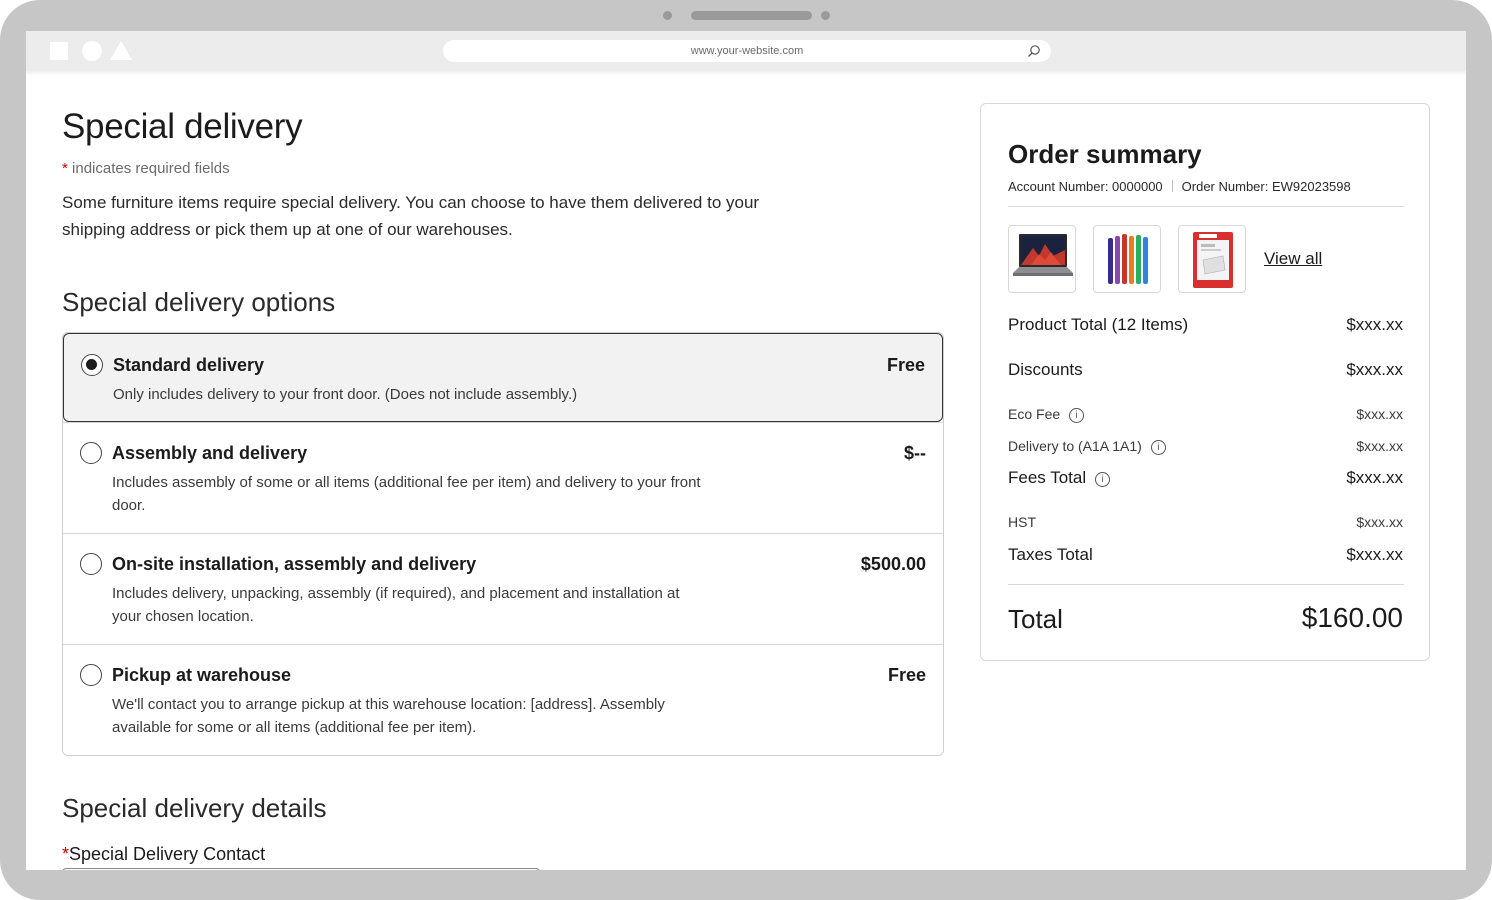 Image resolution: width=1492 pixels, height=900 pixels. I want to click on summary-divider, so click(1206, 206).